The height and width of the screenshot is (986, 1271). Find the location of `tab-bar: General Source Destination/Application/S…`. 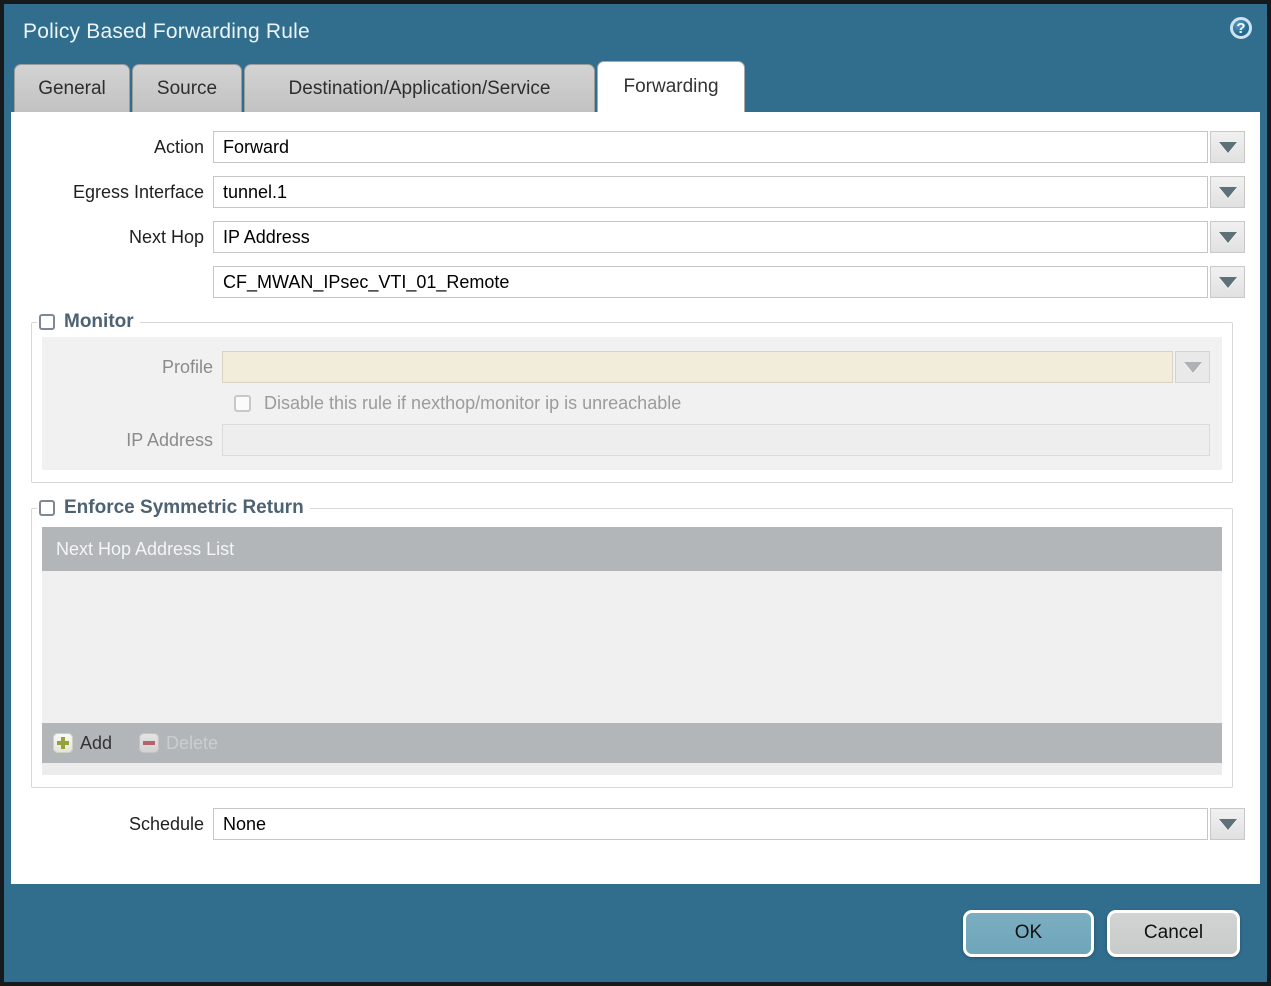

tab-bar: General Source Destination/Application/S… is located at coordinates (635, 86).